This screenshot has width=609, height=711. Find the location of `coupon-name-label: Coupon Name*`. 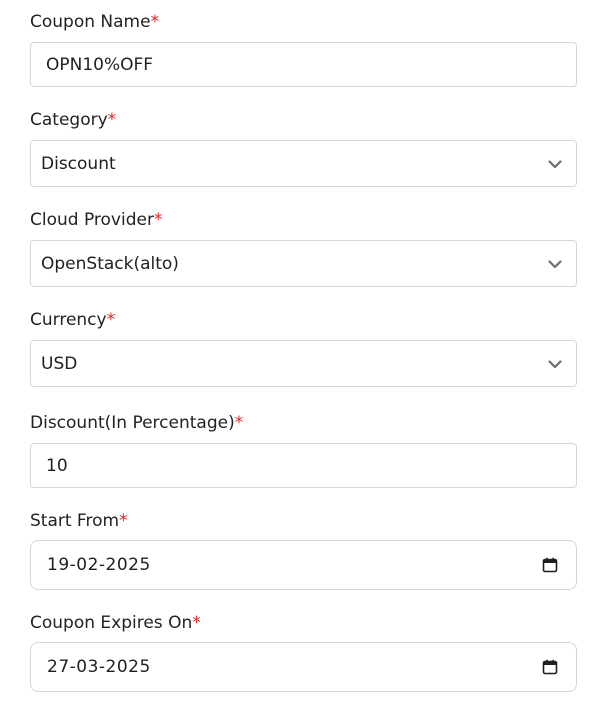

coupon-name-label: Coupon Name* is located at coordinates (95, 22).